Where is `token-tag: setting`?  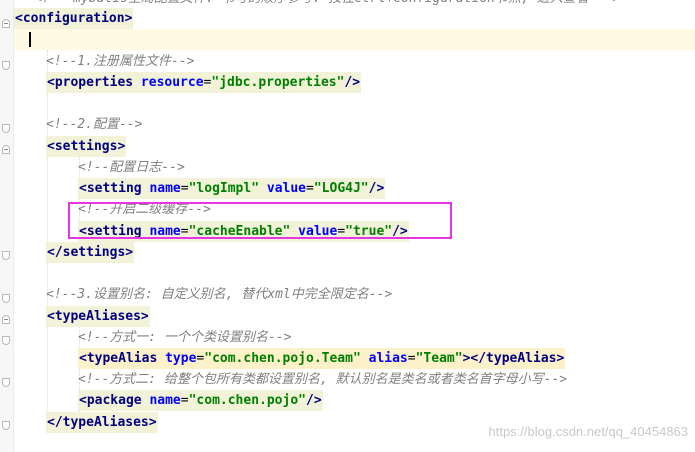 token-tag: setting is located at coordinates (118, 188).